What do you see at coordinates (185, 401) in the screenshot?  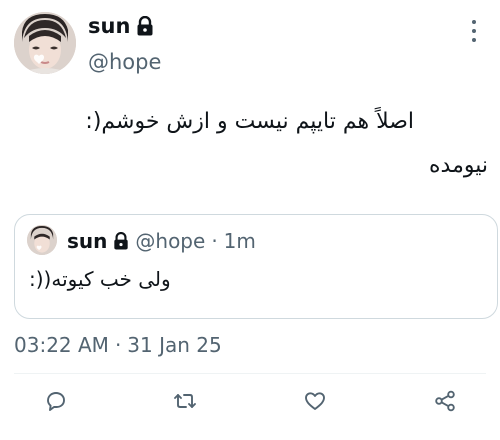 I see `retweet-icon` at bounding box center [185, 401].